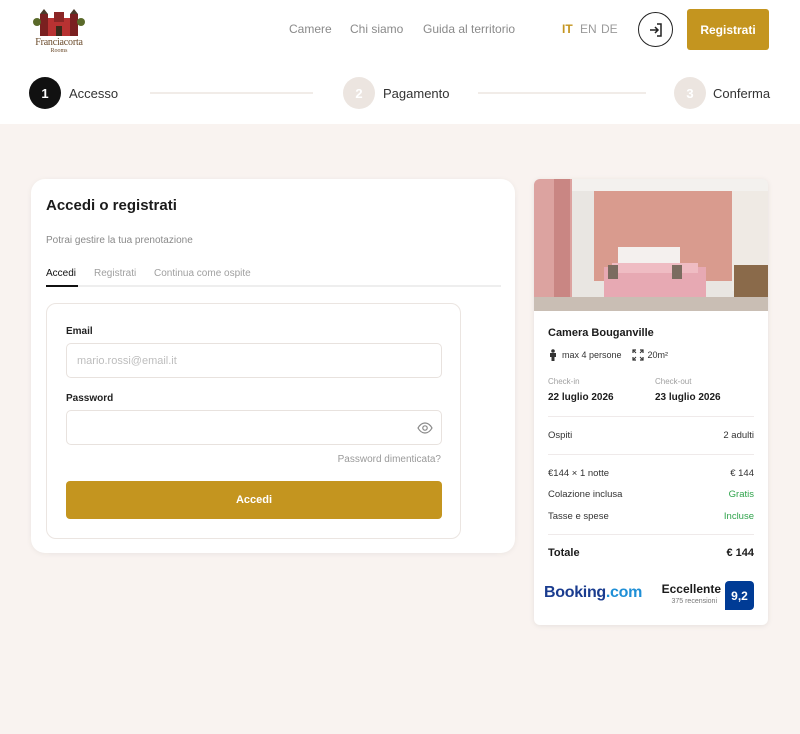 The width and height of the screenshot is (800, 734). I want to click on room-photo, so click(651, 245).